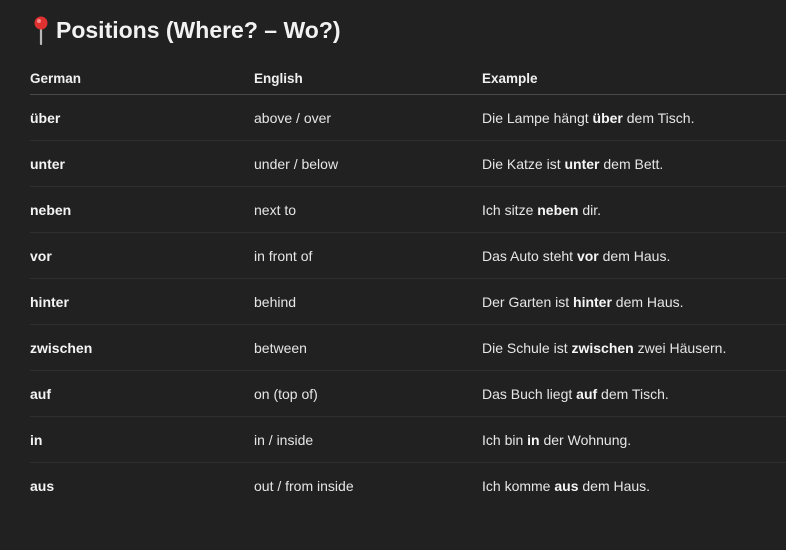  What do you see at coordinates (582, 163) in the screenshot?
I see `example-preposition: unter` at bounding box center [582, 163].